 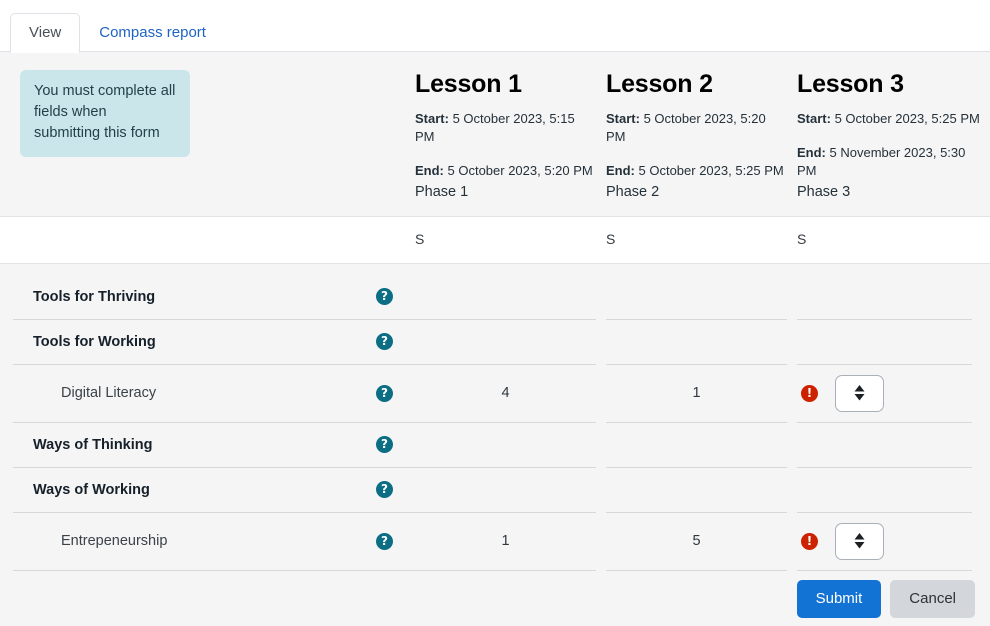 I want to click on end-value: 5 October 2023, 5:25 PM, so click(x=709, y=170).